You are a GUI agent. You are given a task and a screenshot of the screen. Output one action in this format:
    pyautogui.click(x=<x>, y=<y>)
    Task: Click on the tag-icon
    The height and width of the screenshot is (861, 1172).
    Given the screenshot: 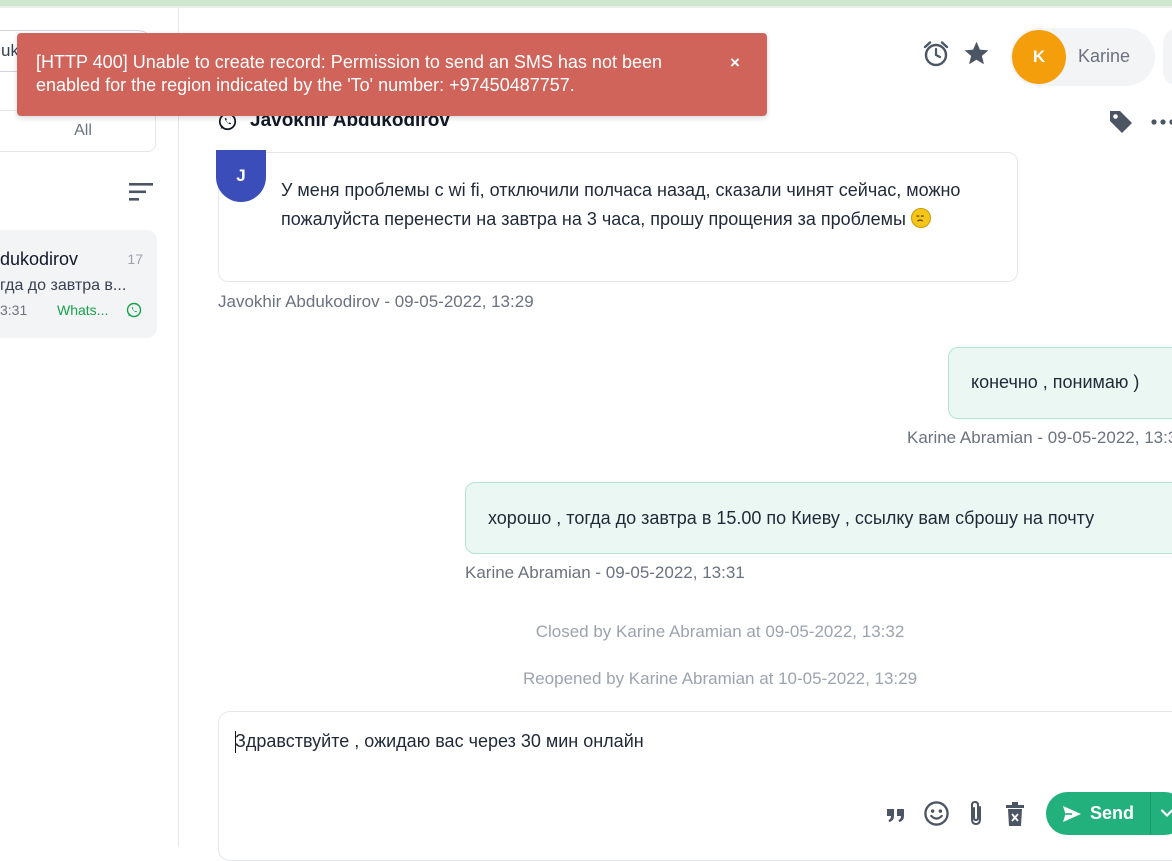 What is the action you would take?
    pyautogui.click(x=1121, y=122)
    